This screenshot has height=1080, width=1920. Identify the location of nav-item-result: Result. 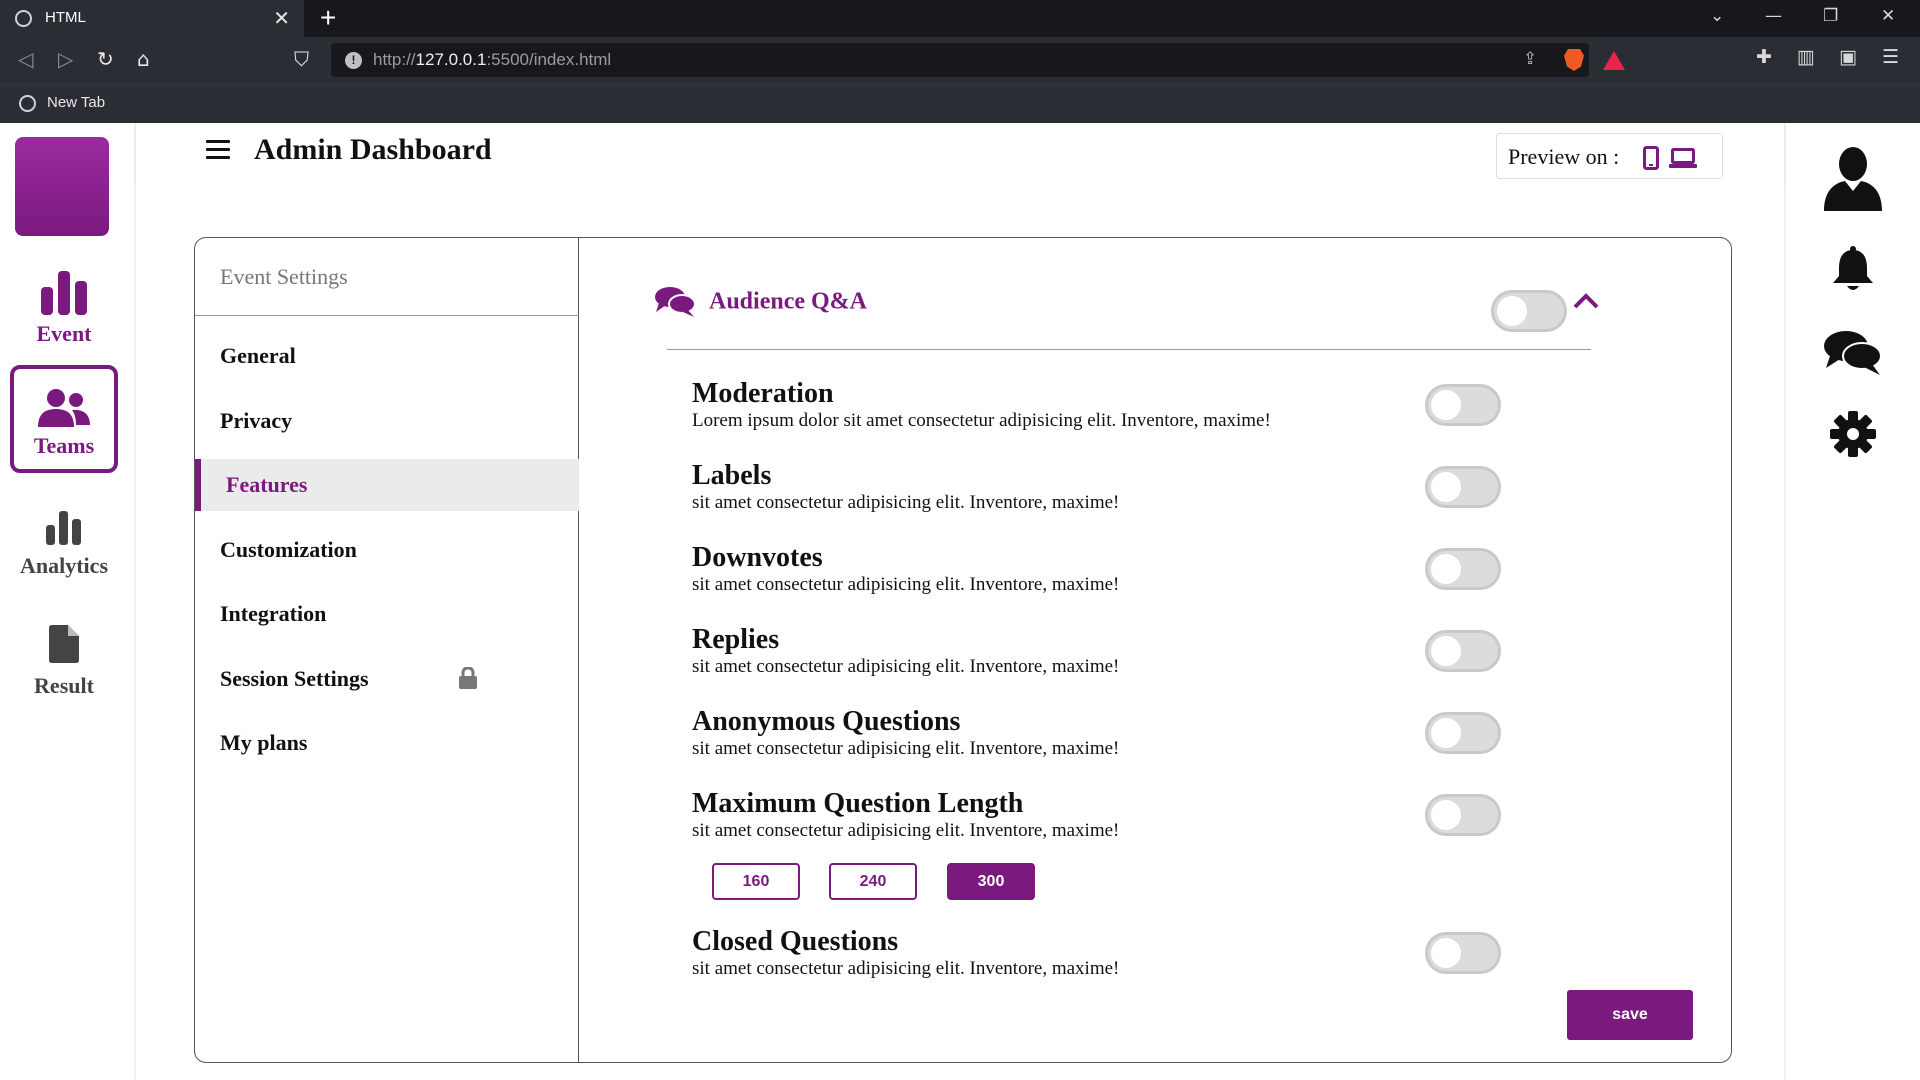
(64, 679).